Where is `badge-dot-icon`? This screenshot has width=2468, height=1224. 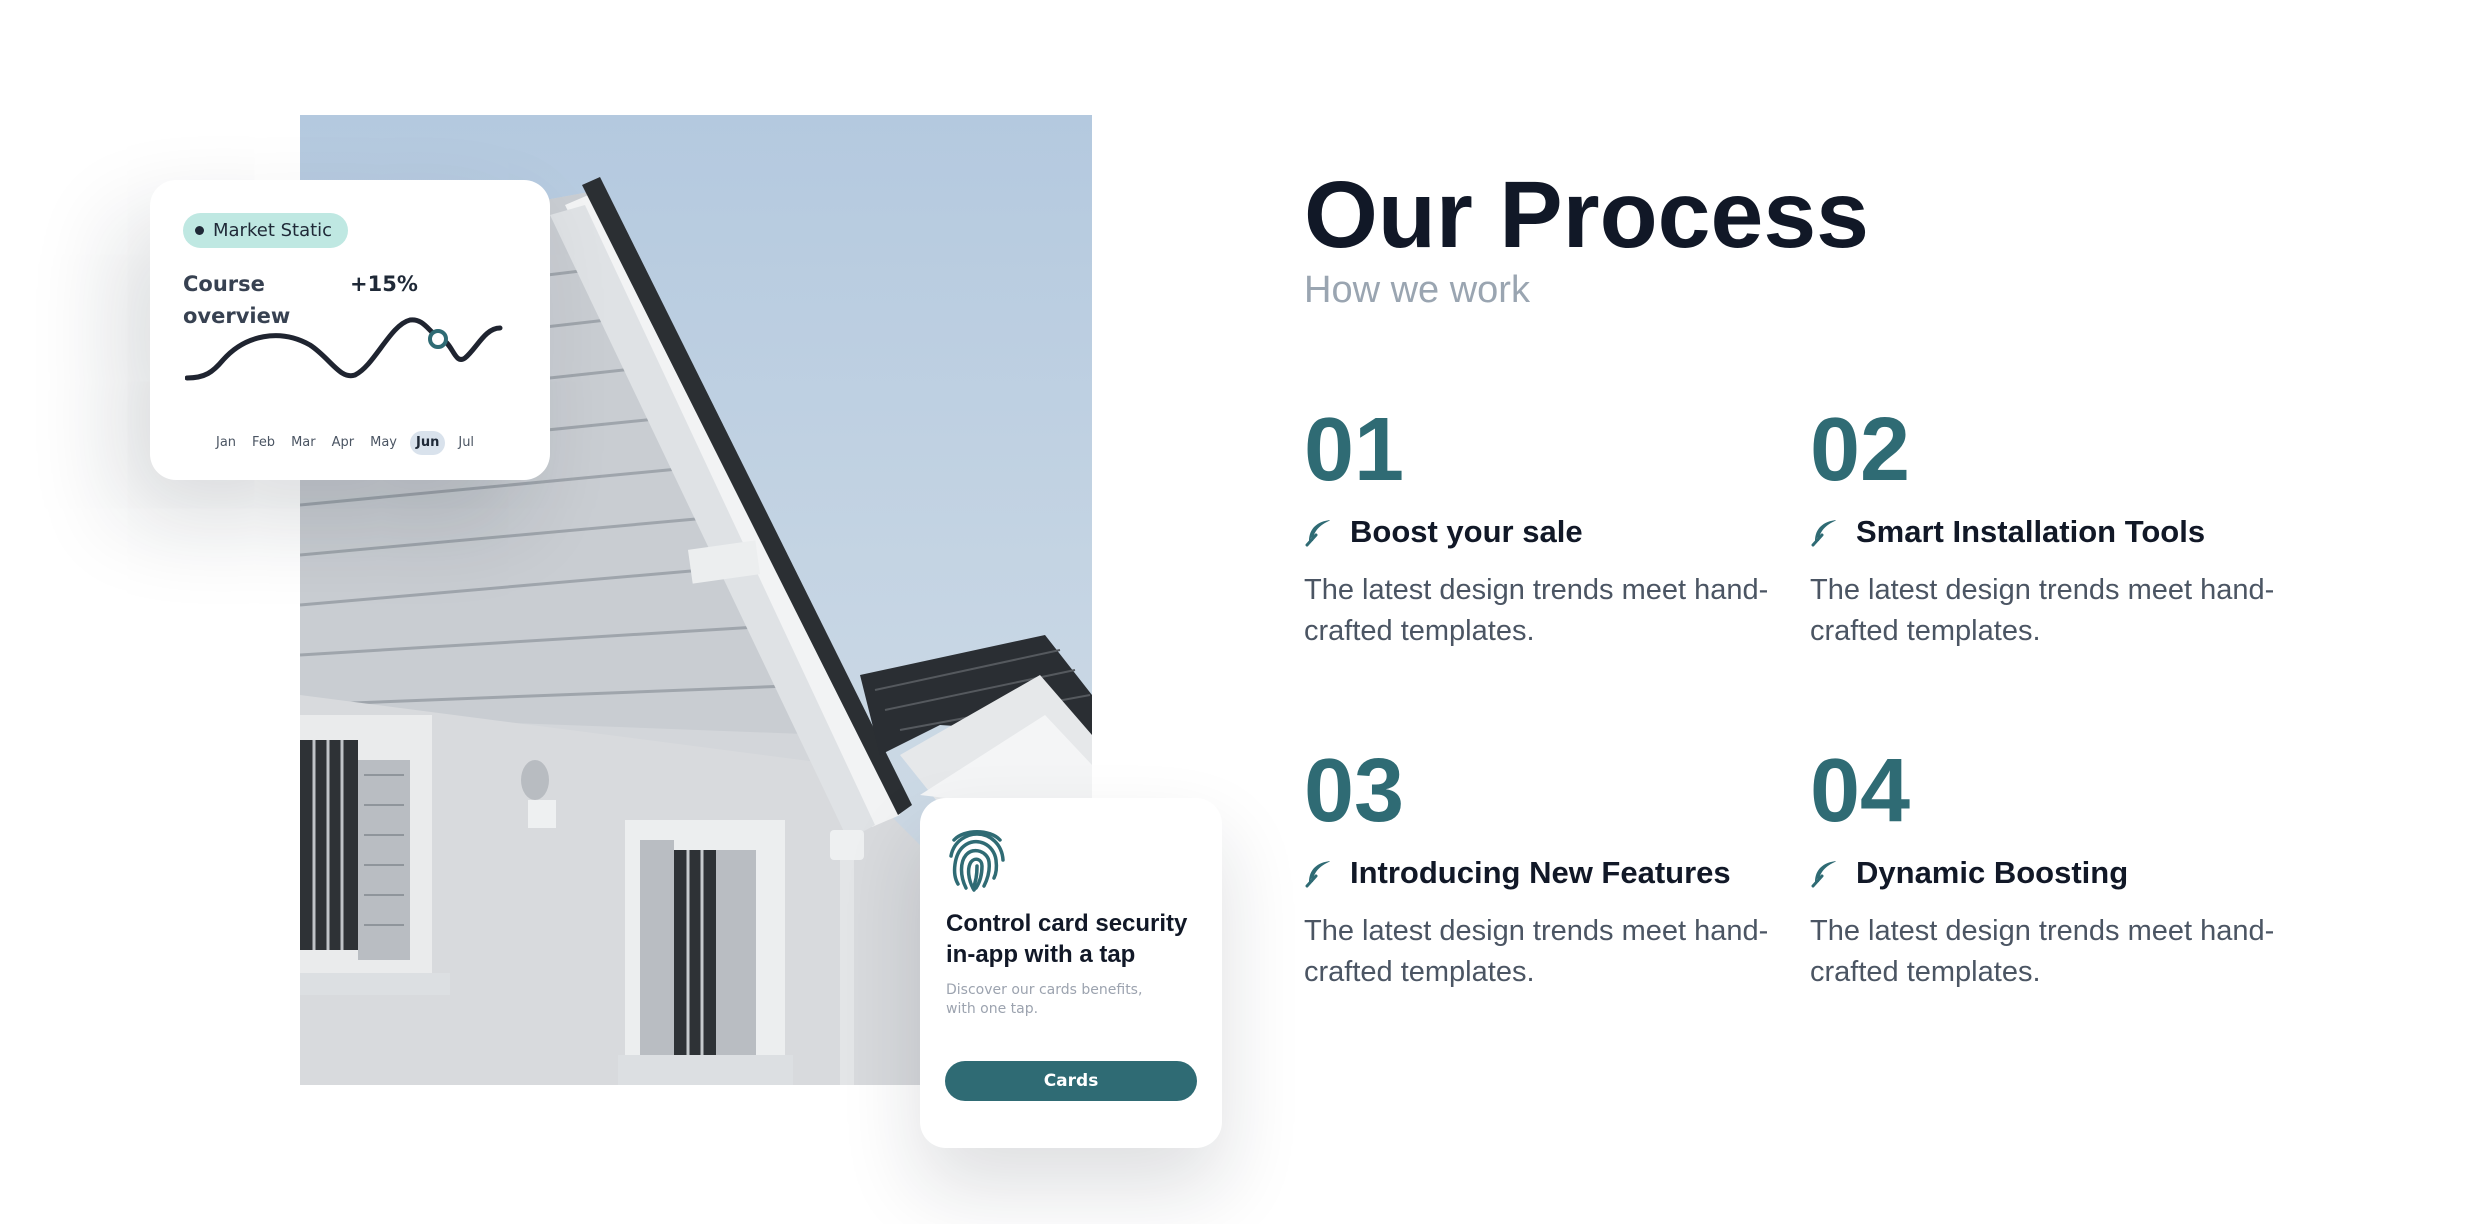 badge-dot-icon is located at coordinates (199, 230).